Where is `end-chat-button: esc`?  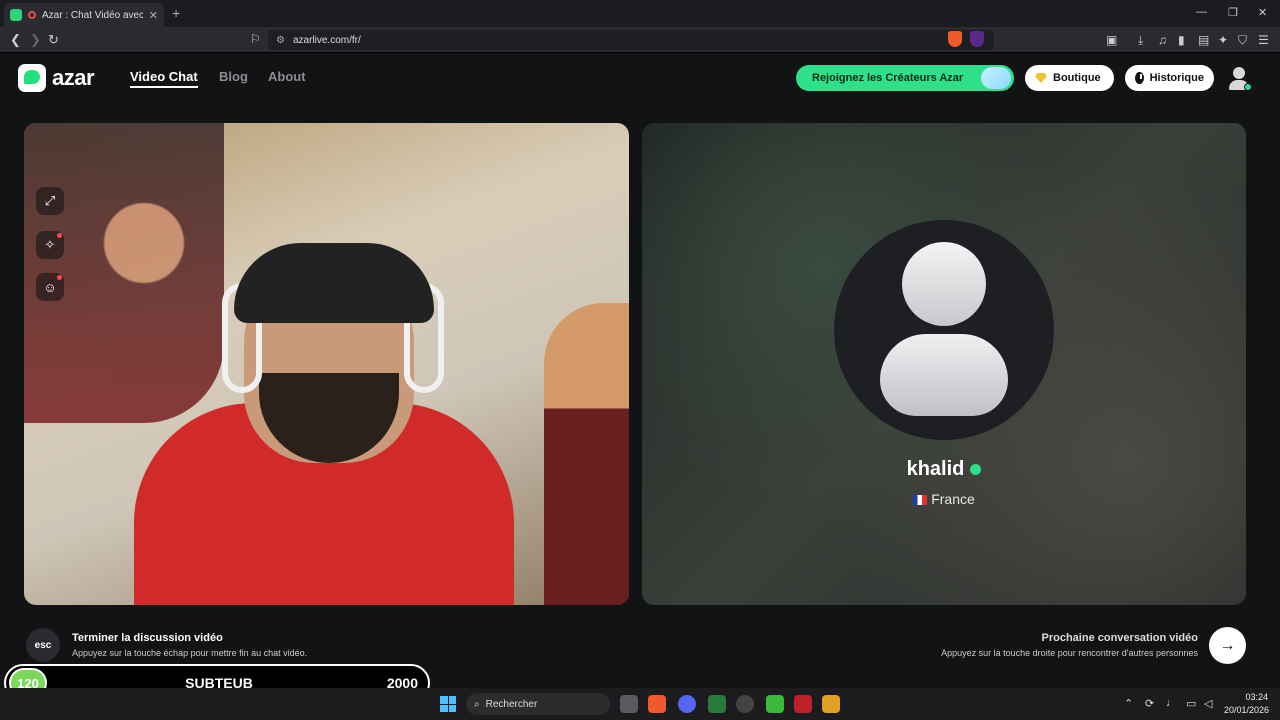
end-chat-button: esc is located at coordinates (43, 645).